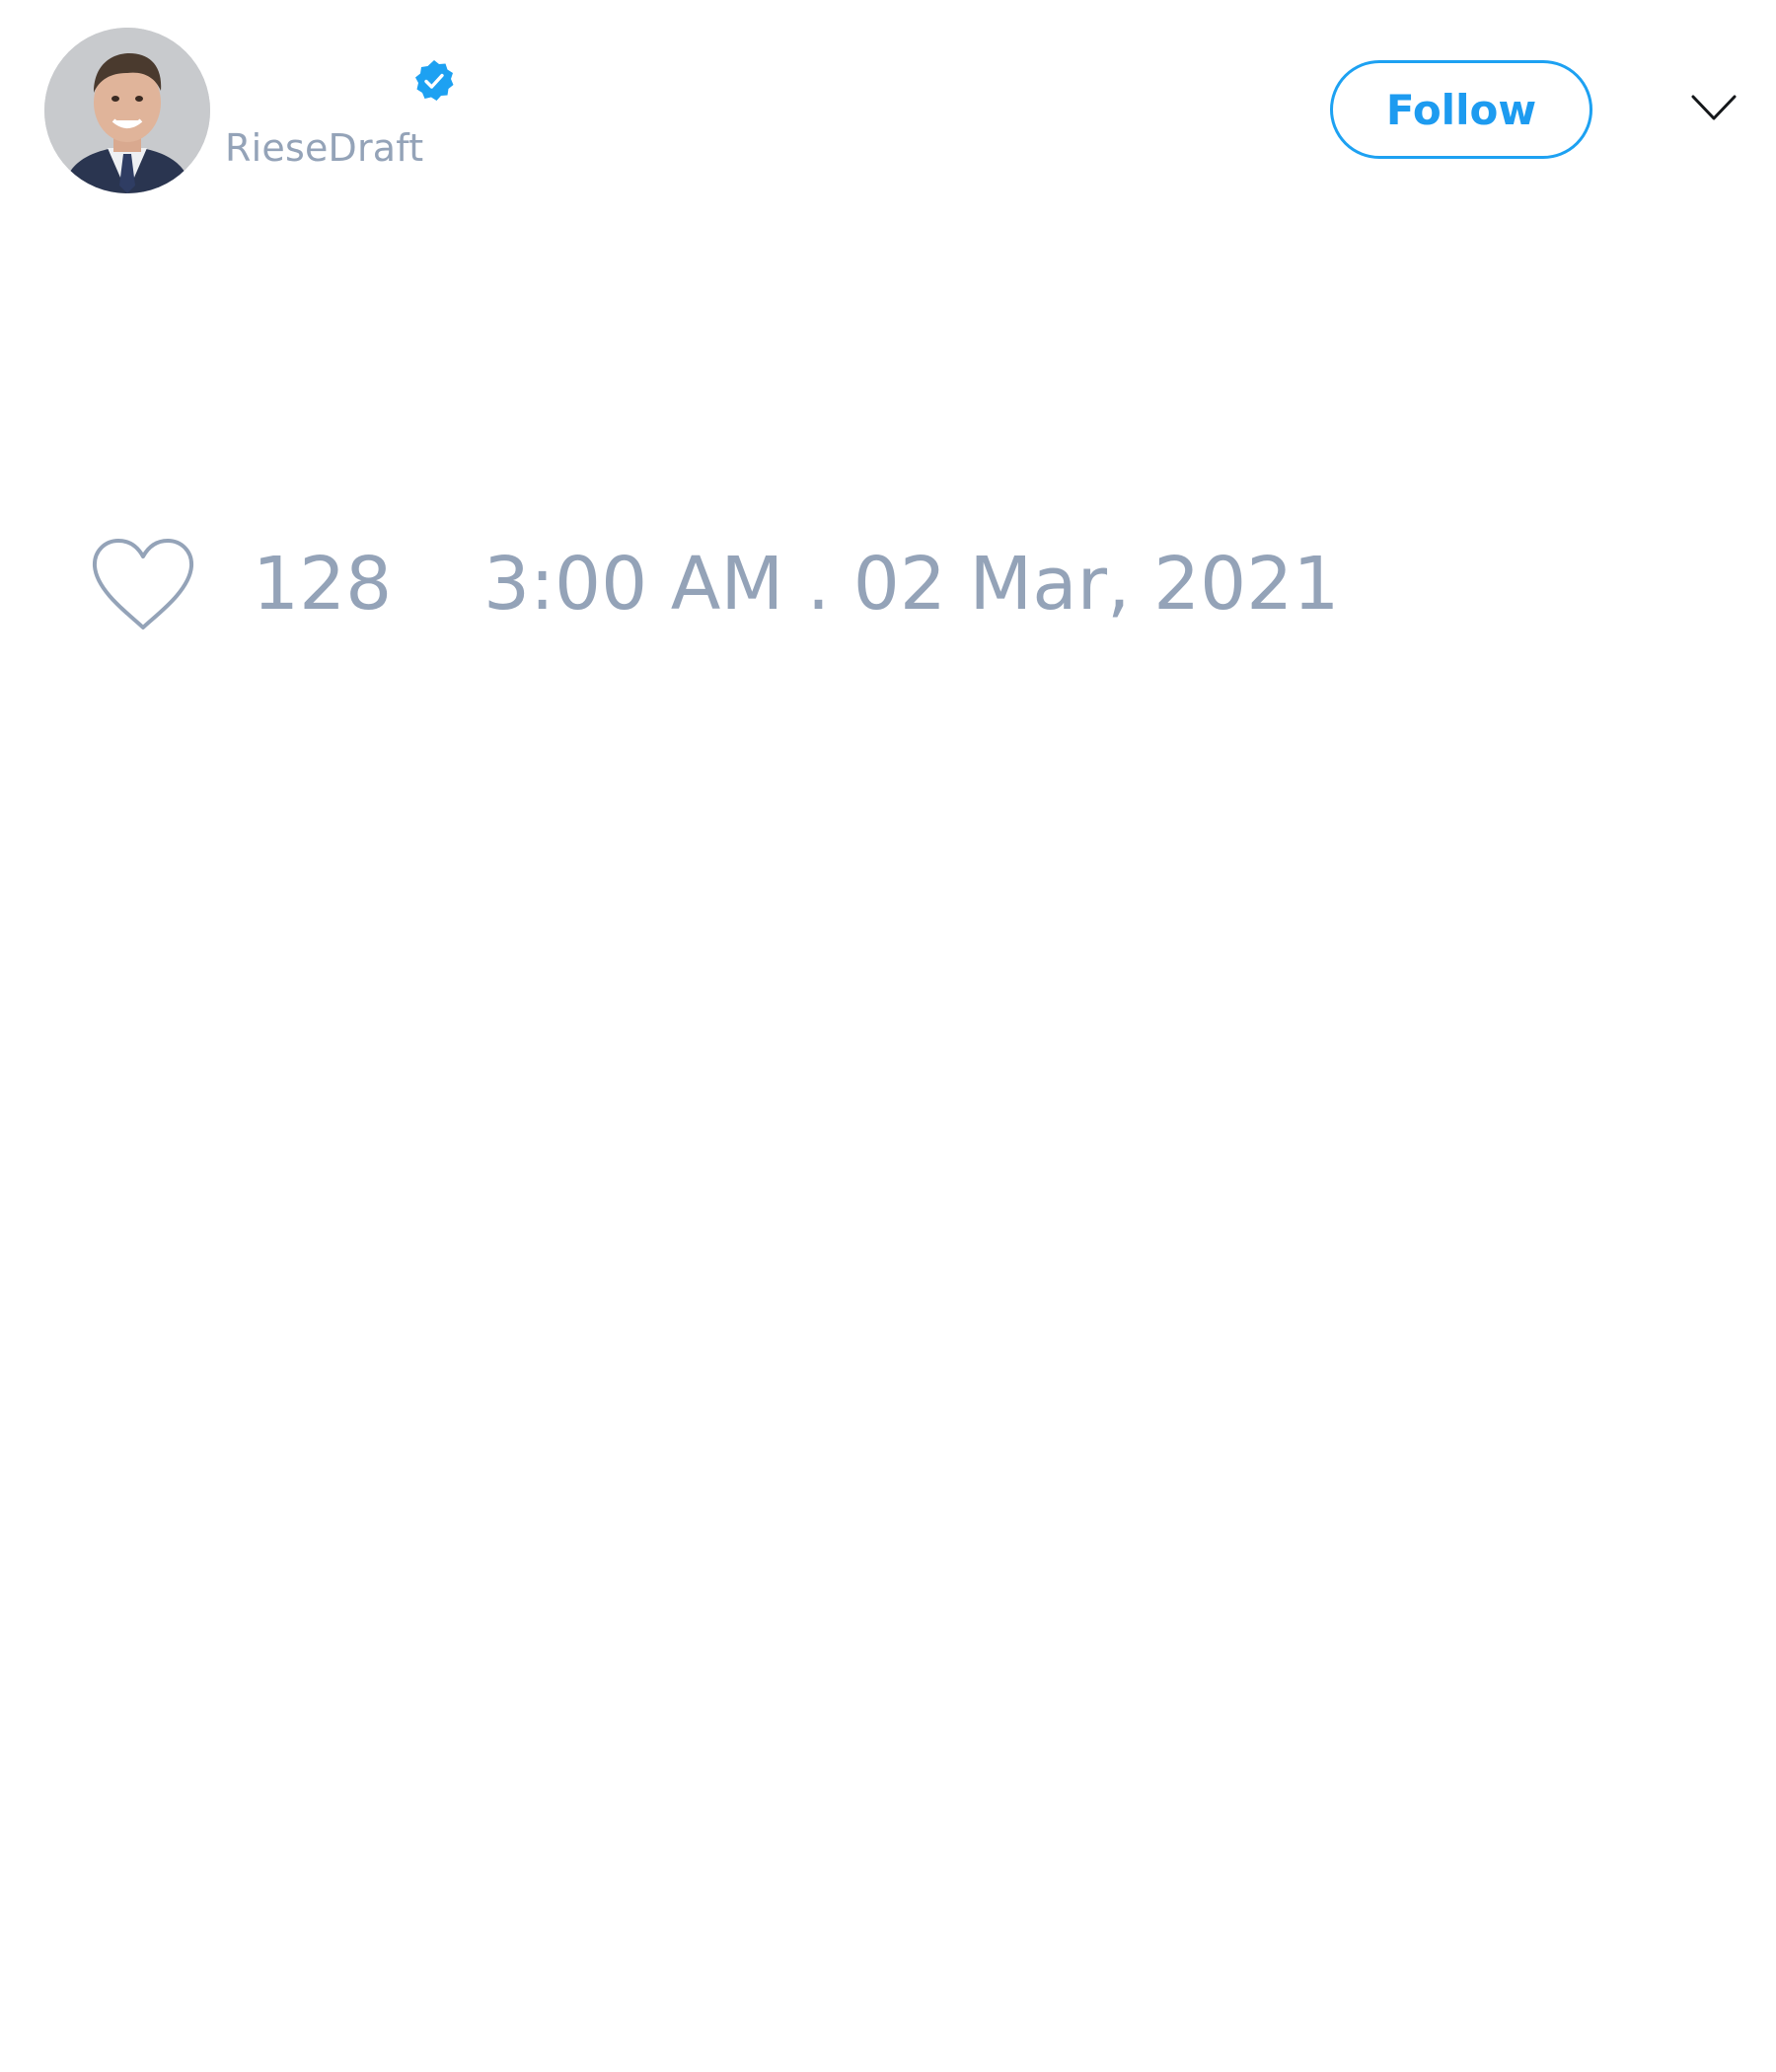 This screenshot has height=2072, width=1776. Describe the element at coordinates (911, 584) in the screenshot. I see `tweet-timestamp: 3:00 AM . 02 Mar, 2021` at that location.